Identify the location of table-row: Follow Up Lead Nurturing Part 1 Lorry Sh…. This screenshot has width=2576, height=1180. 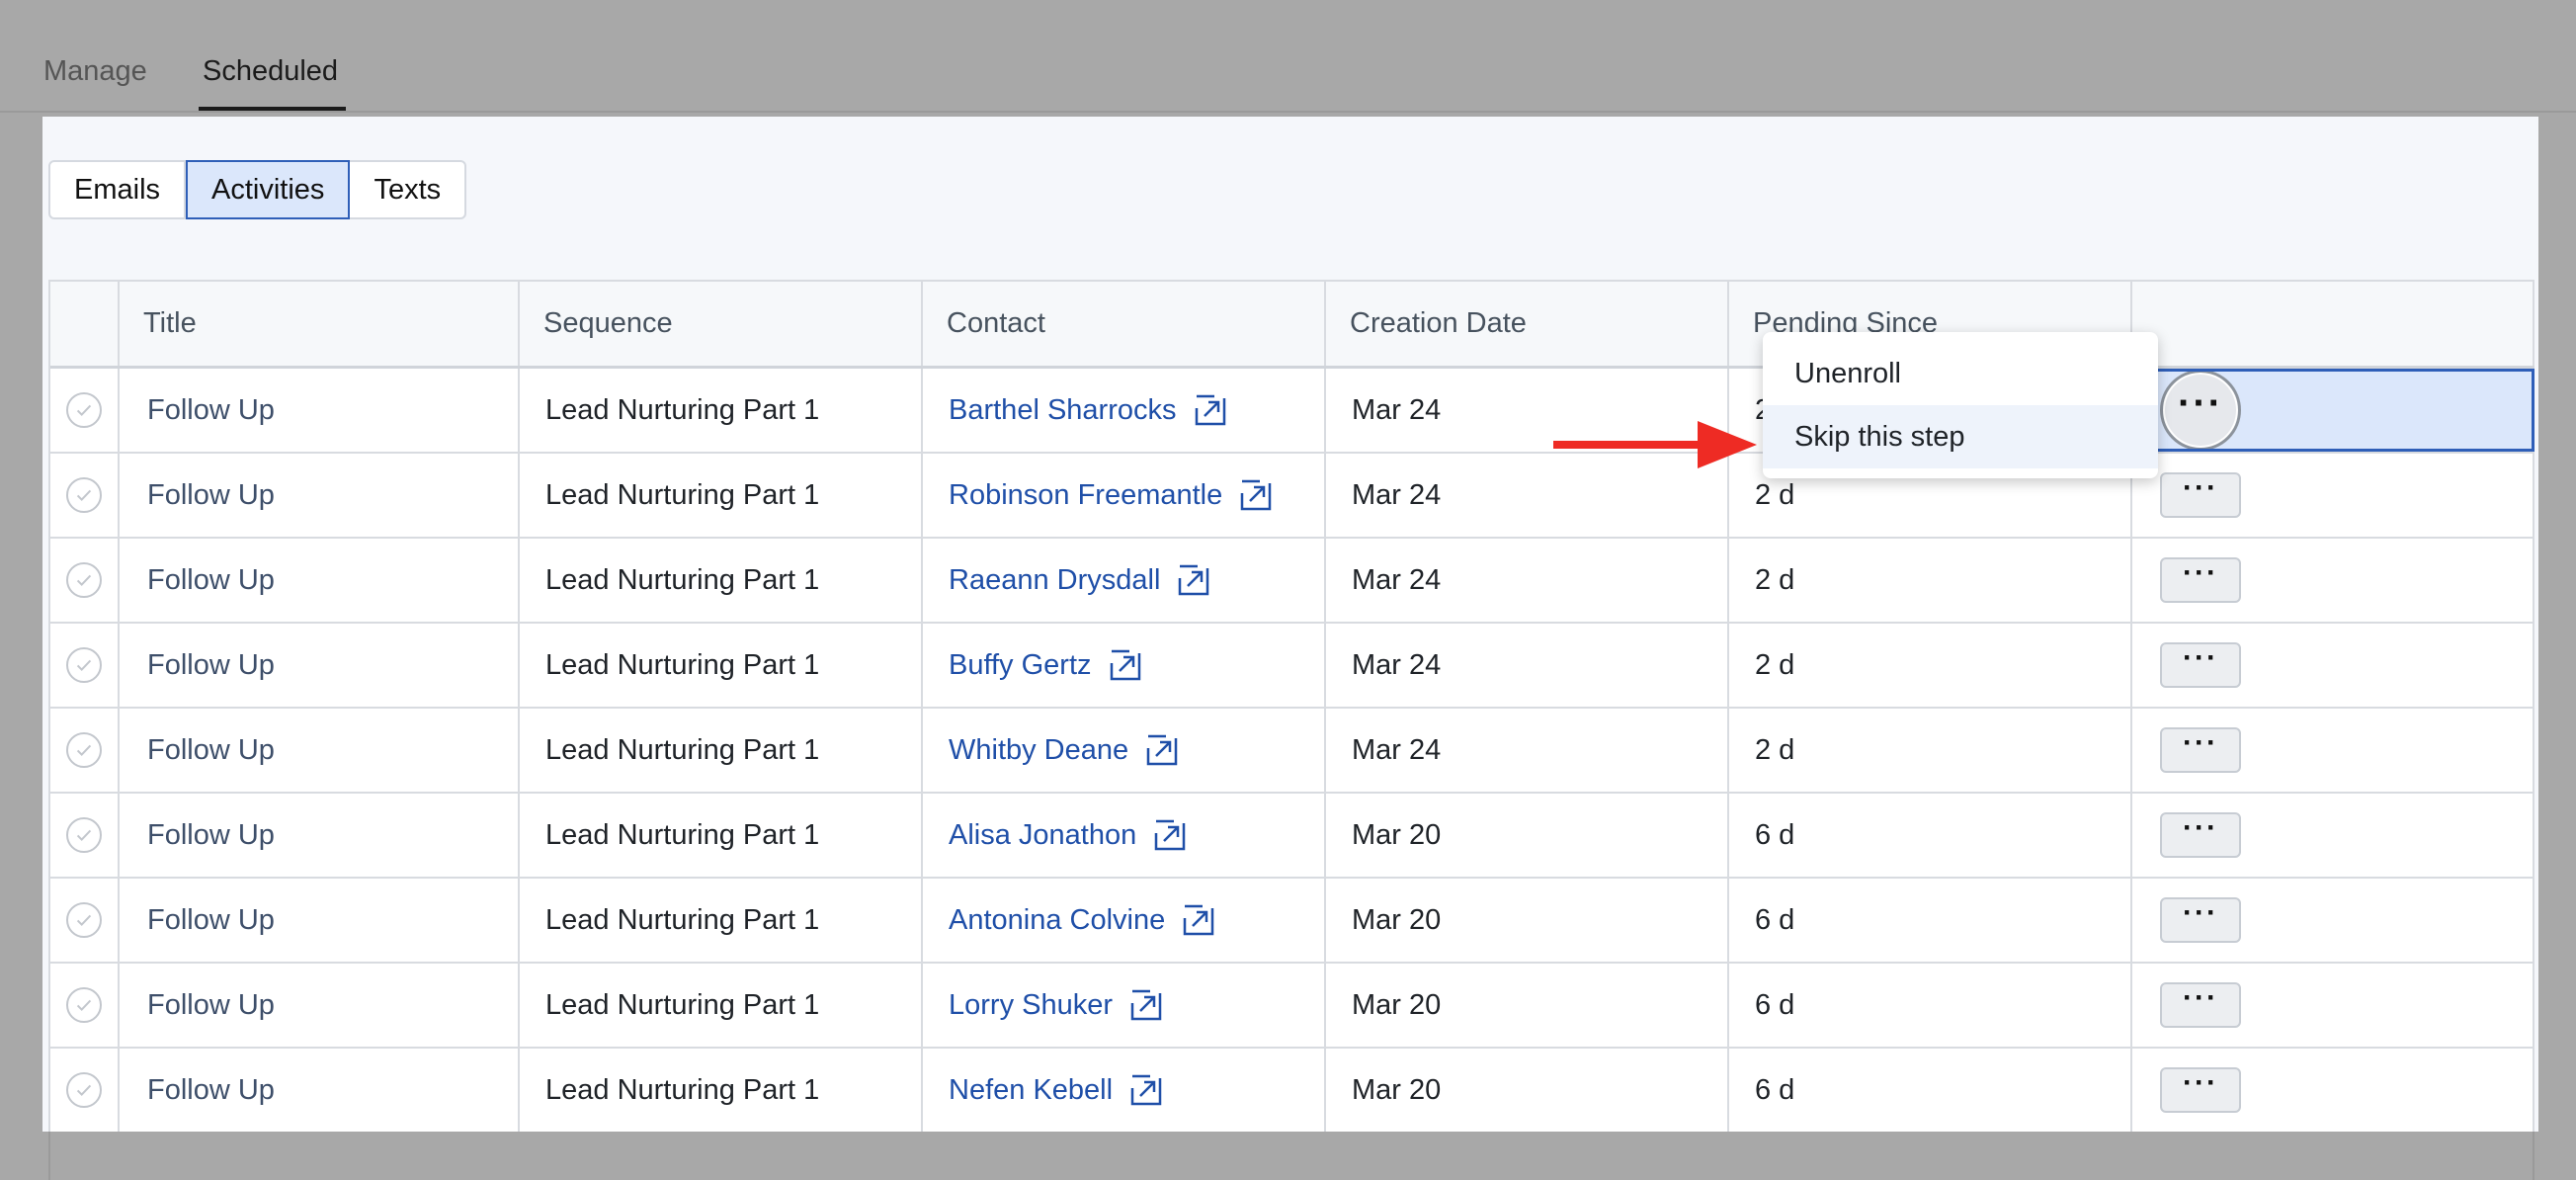
(1292, 1006).